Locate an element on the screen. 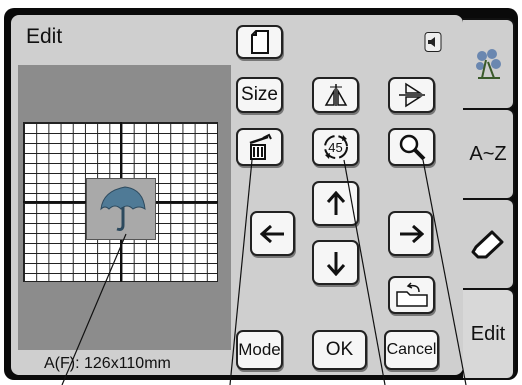 The height and width of the screenshot is (385, 522). mirror-horizontal-button is located at coordinates (335, 95).